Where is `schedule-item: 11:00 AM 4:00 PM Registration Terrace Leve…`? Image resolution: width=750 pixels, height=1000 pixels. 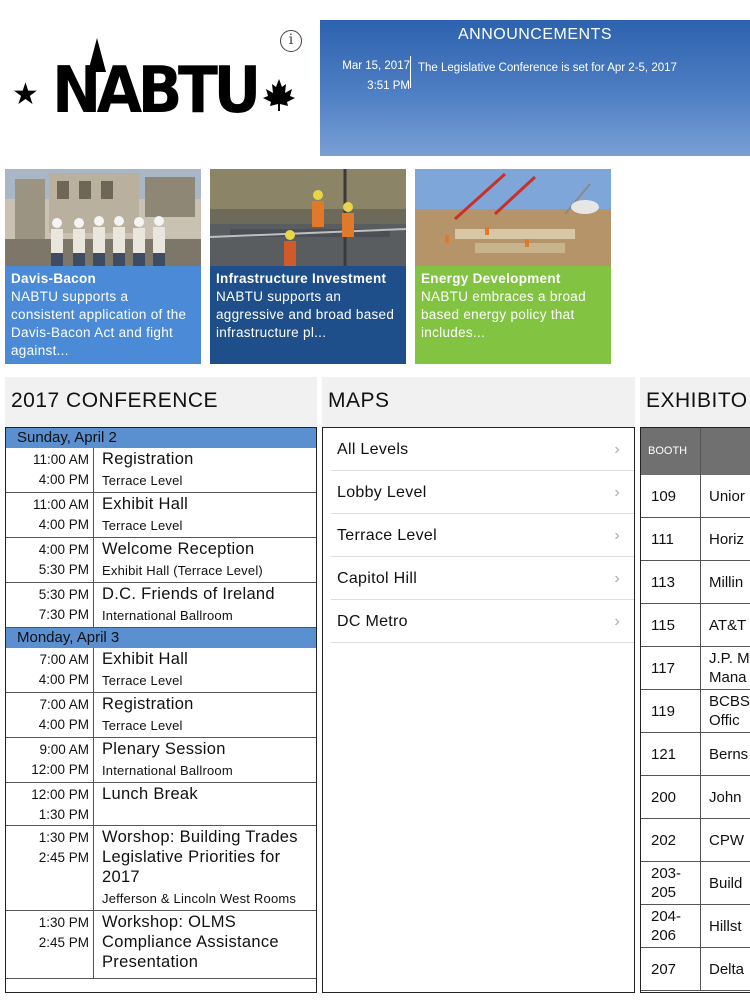 schedule-item: 11:00 AM 4:00 PM Registration Terrace Leve… is located at coordinates (161, 470).